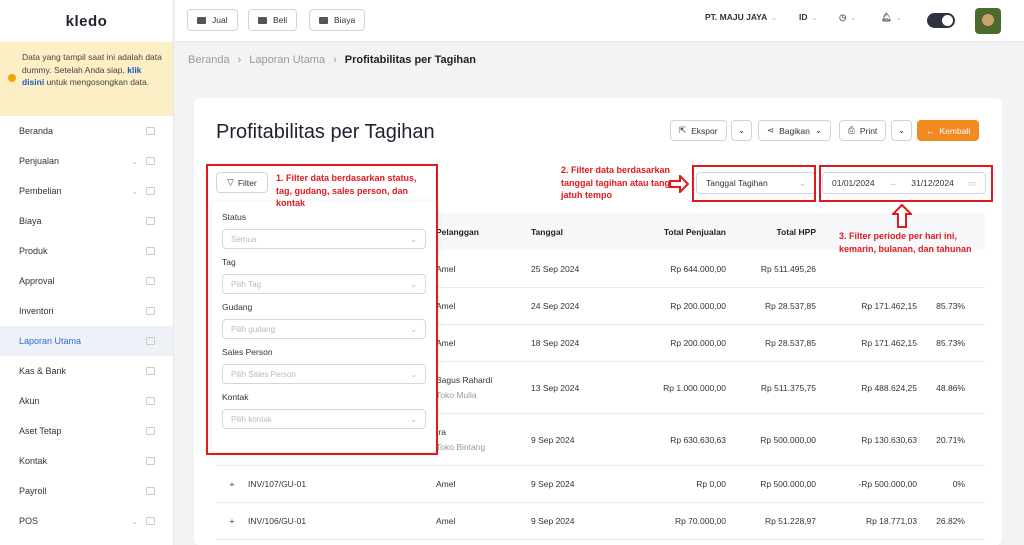  I want to click on company-selector: PT. MAJU JAYA ⌄, so click(741, 17).